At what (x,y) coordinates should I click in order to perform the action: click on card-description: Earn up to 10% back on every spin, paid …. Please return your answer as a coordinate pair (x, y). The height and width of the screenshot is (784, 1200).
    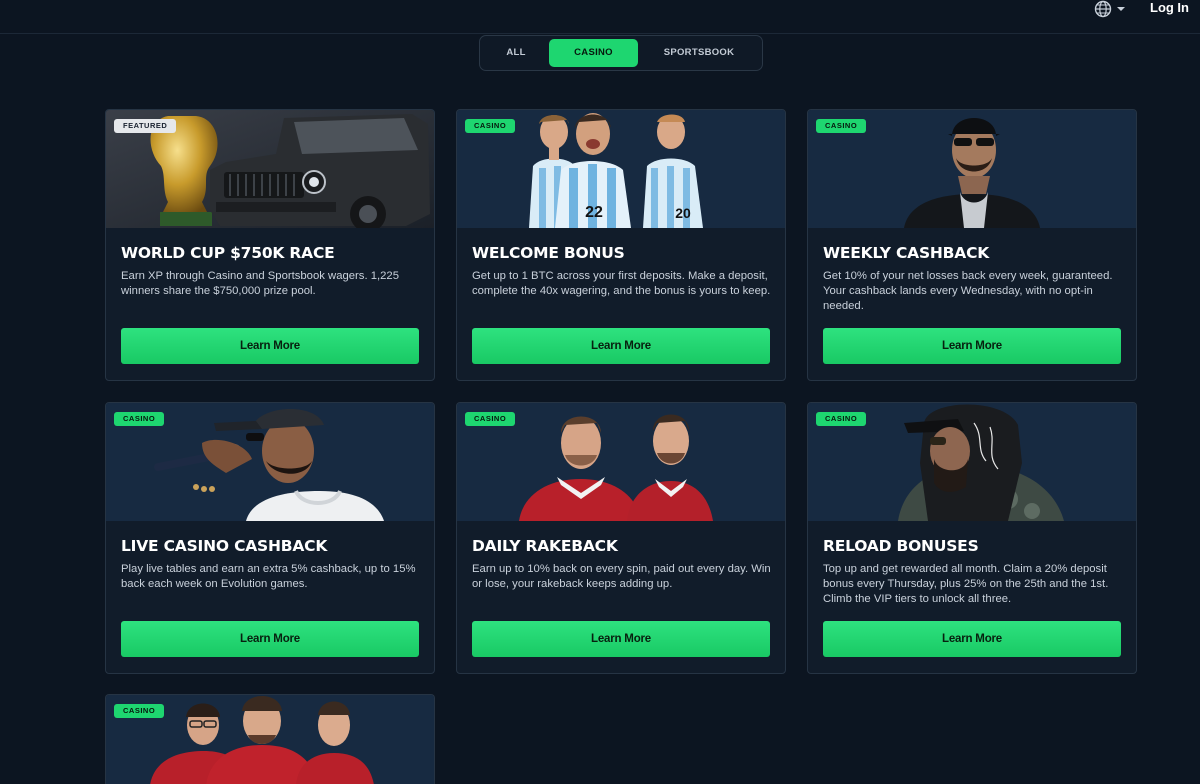
    Looking at the image, I should click on (621, 576).